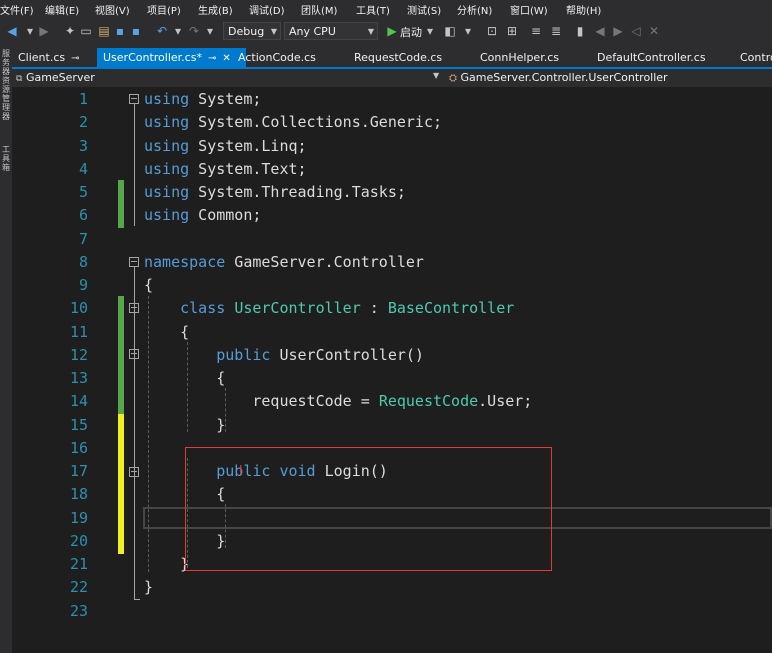 This screenshot has height=653, width=772. What do you see at coordinates (519, 57) in the screenshot?
I see `tab-conn-helper: ConnHelper.cs` at bounding box center [519, 57].